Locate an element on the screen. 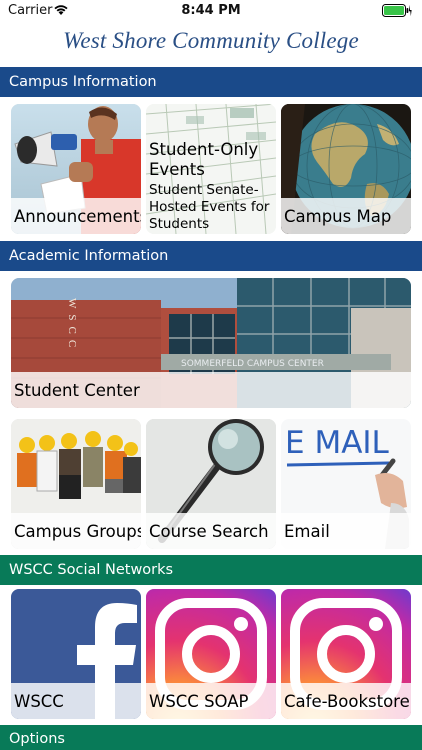 Image resolution: width=422 pixels, height=750 pixels. section-title: Academic Information is located at coordinates (89, 256).